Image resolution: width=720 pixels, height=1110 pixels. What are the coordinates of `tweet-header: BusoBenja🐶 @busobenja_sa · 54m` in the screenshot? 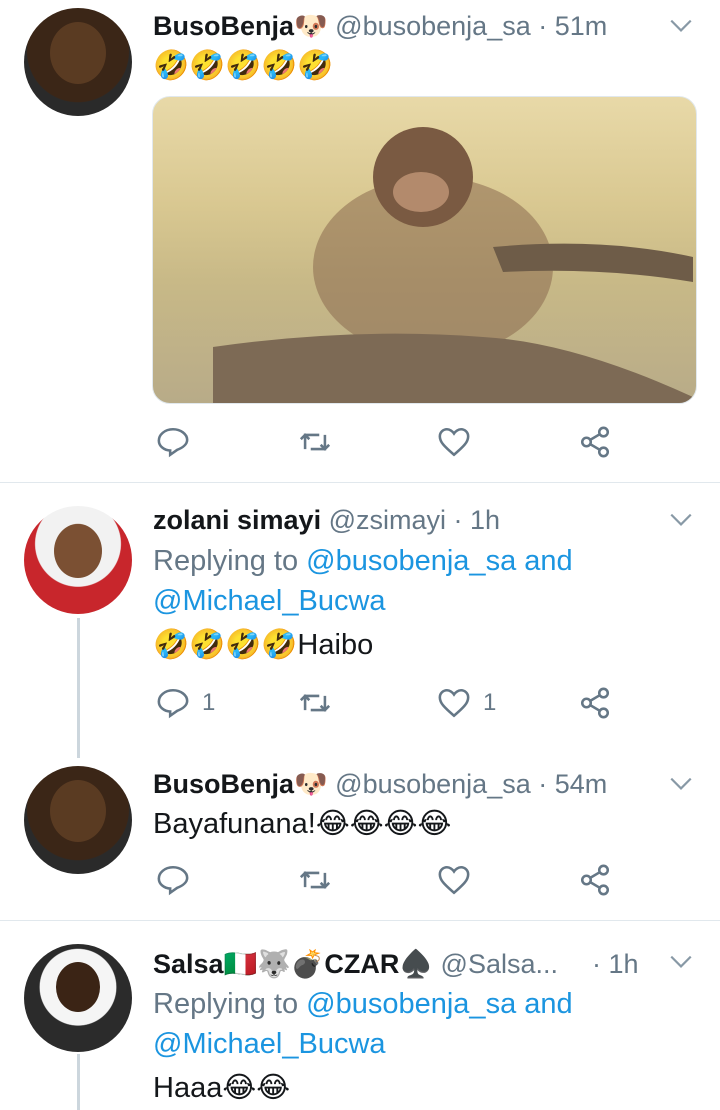 It's located at (426, 784).